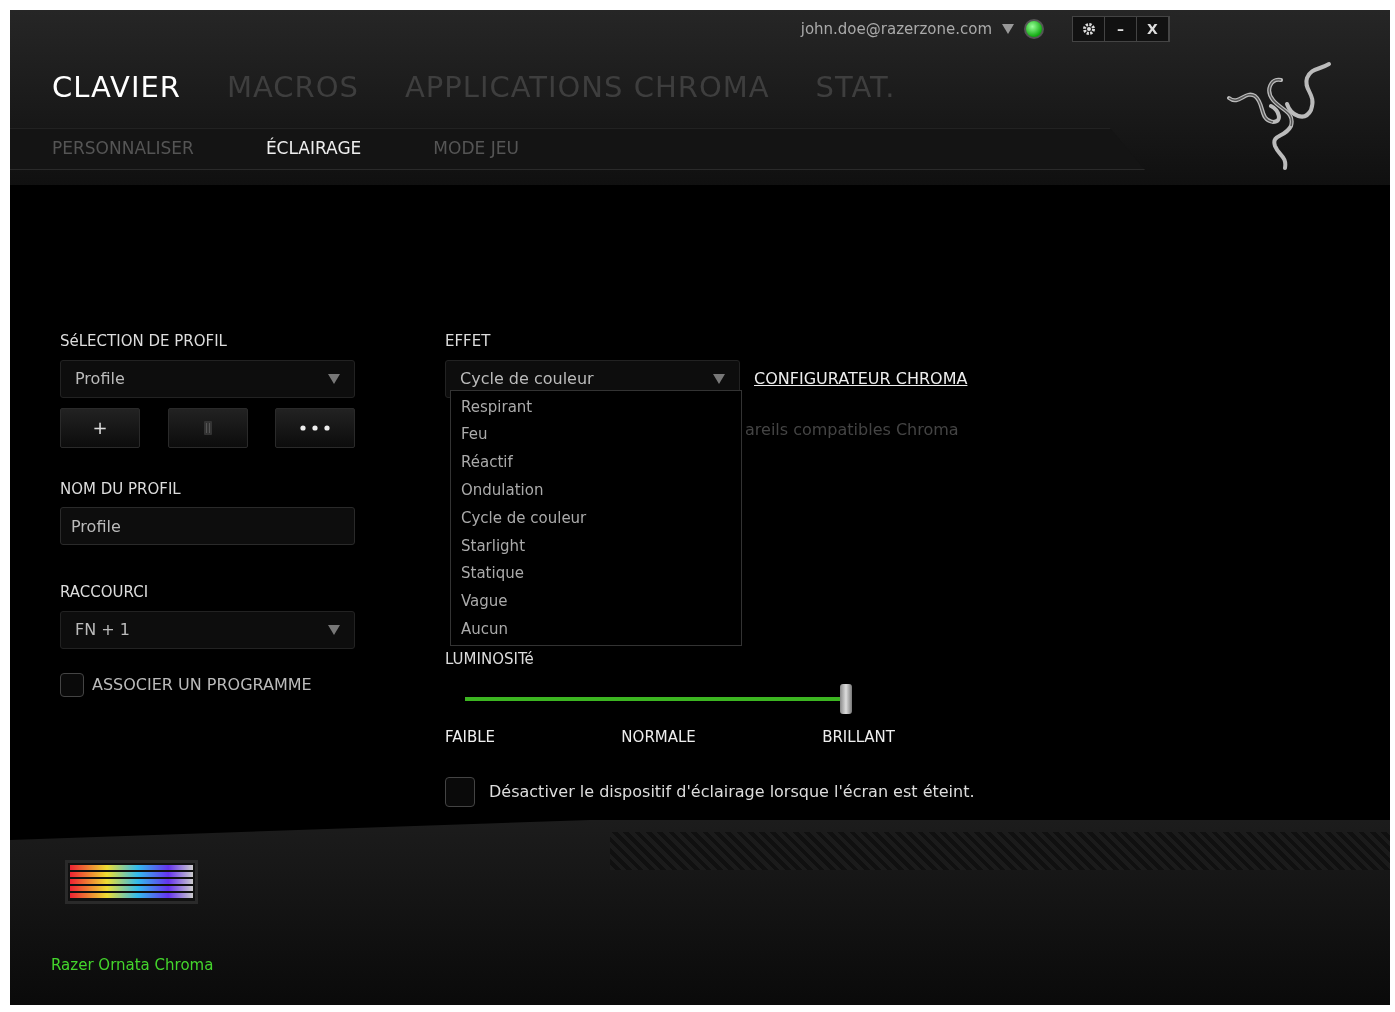 This screenshot has height=1012, width=1395. I want to click on sub-tab: ÉCLAIRAGE, so click(313, 149).